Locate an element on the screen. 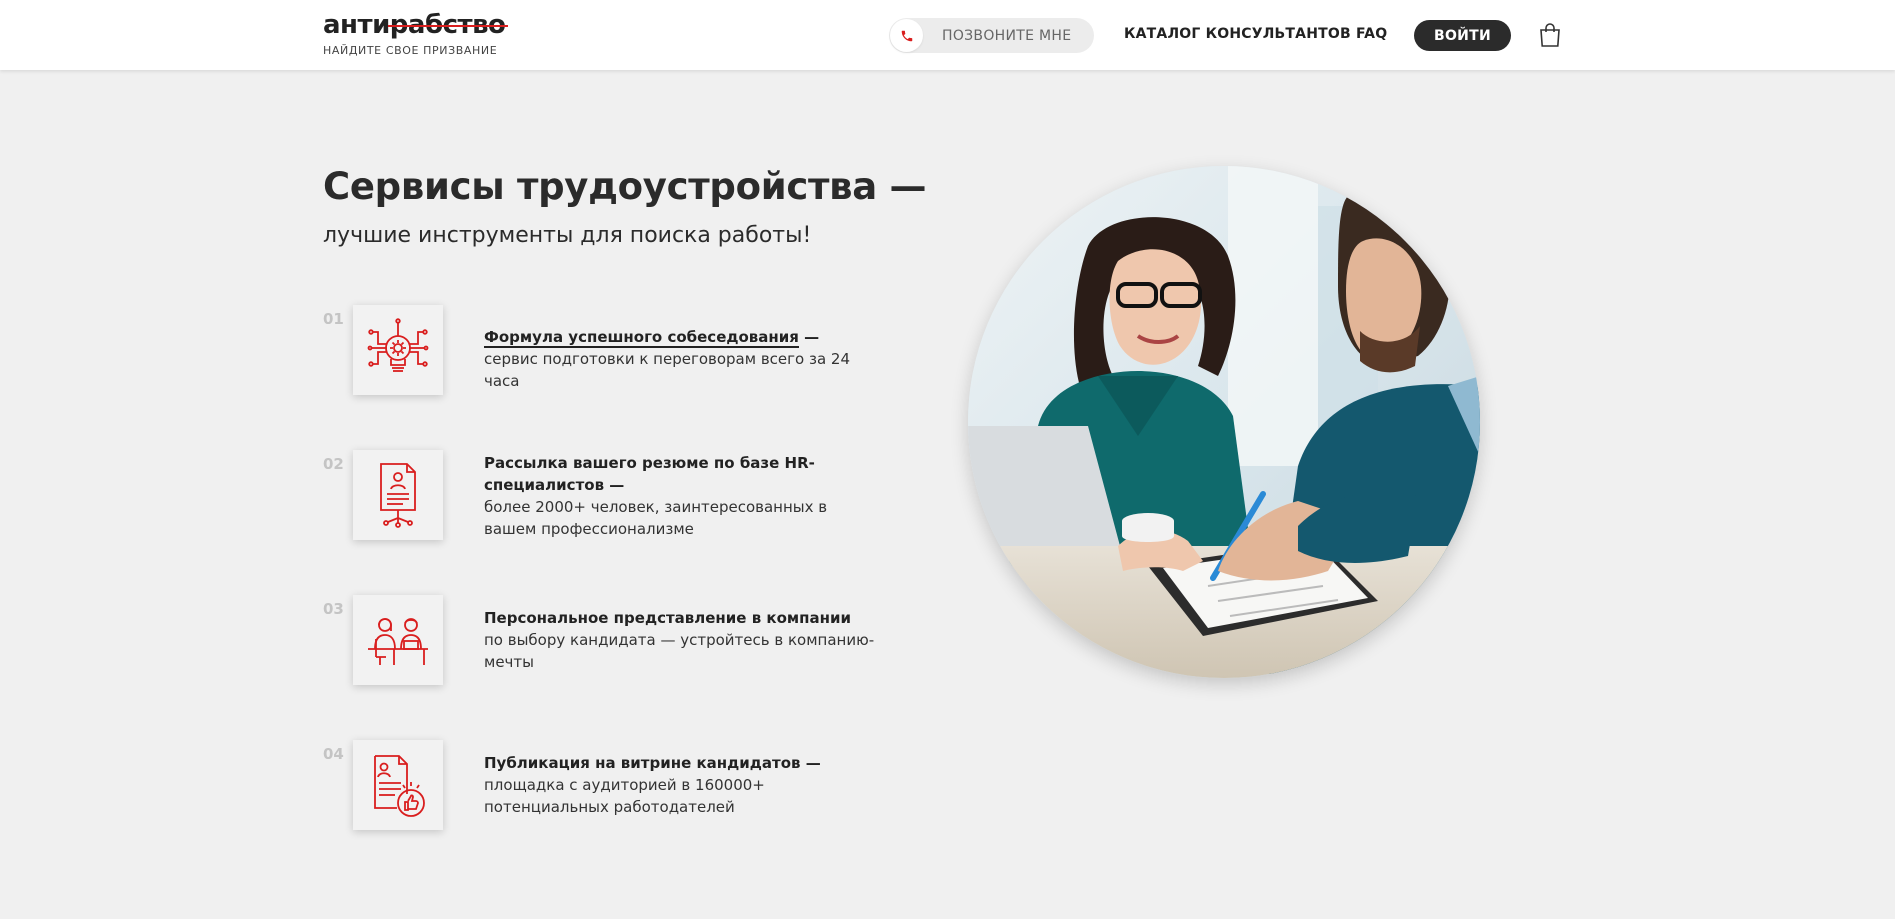  nav-consultants-catalog: КАТАЛОГ КОНСУЛЬТАНТОВ is located at coordinates (1237, 34).